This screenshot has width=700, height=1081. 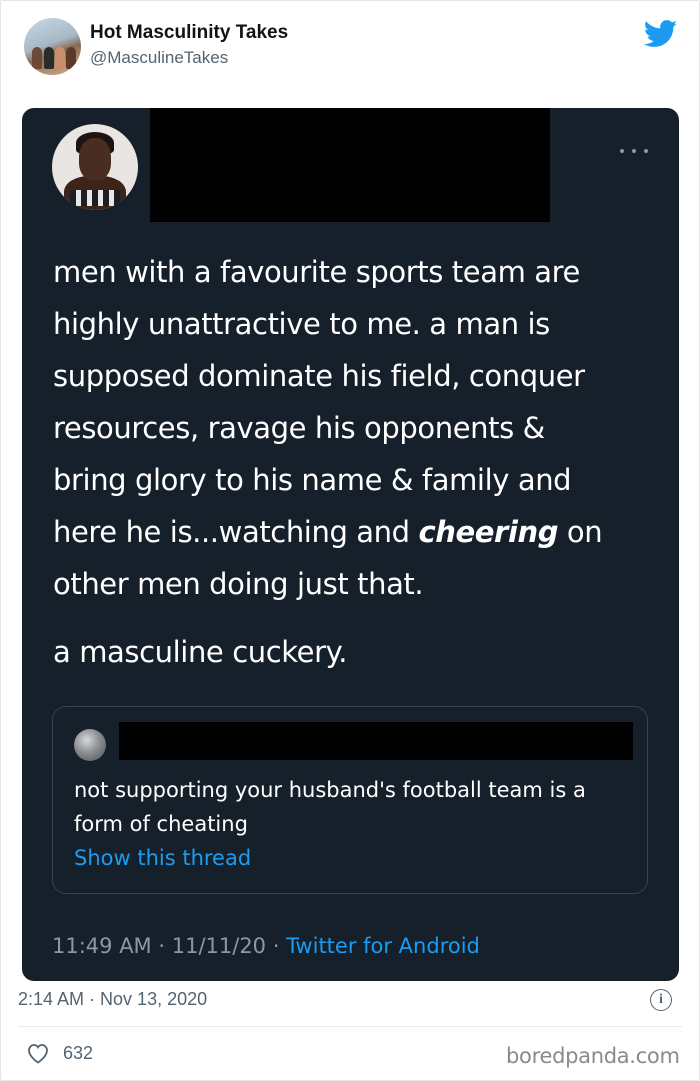 I want to click on like-count: 632, so click(x=78, y=1053).